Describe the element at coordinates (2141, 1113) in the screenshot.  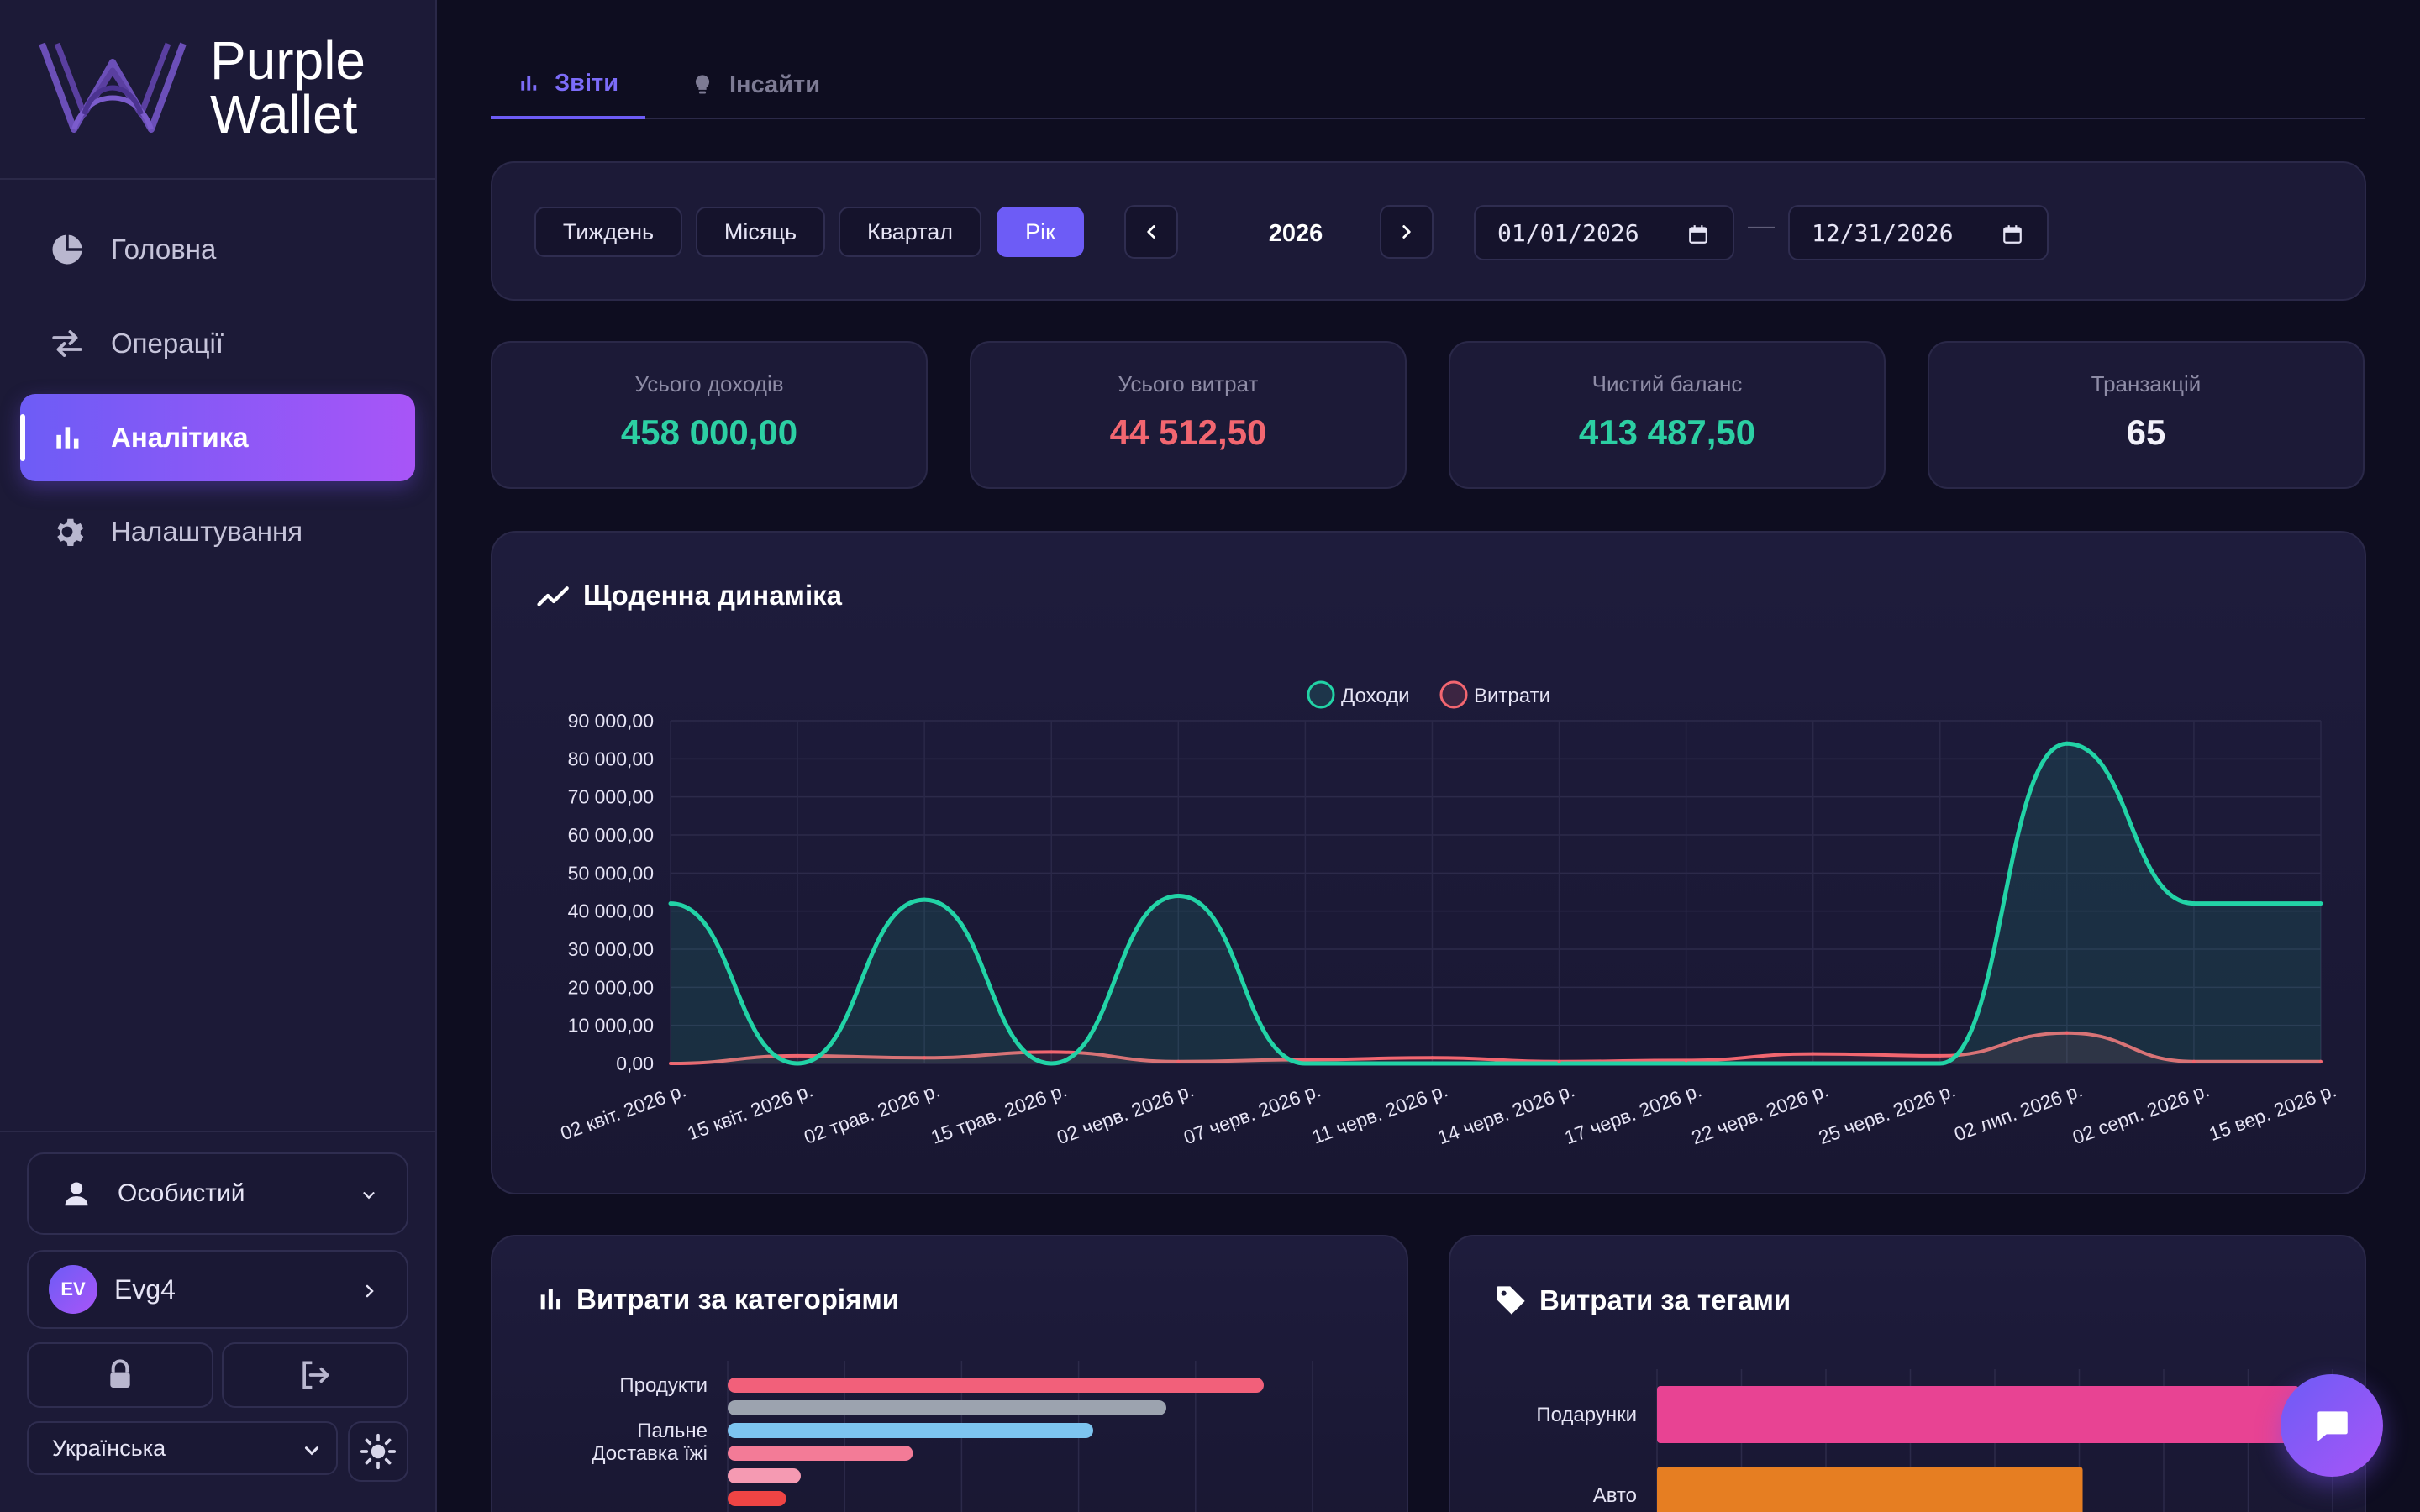
I see `x-tick-label: 02 серп. 2026 р.` at that location.